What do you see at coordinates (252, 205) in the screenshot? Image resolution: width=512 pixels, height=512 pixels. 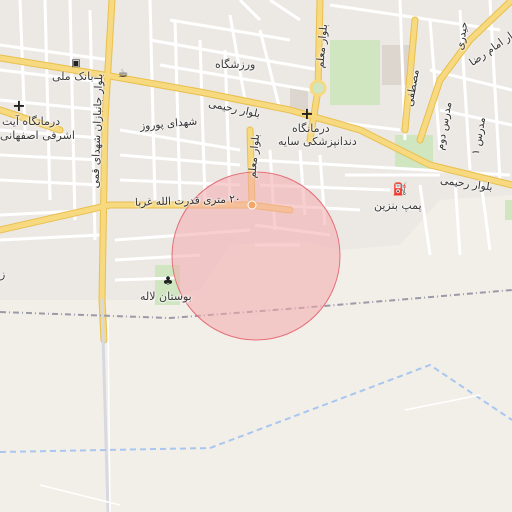 I see `center-marker` at bounding box center [252, 205].